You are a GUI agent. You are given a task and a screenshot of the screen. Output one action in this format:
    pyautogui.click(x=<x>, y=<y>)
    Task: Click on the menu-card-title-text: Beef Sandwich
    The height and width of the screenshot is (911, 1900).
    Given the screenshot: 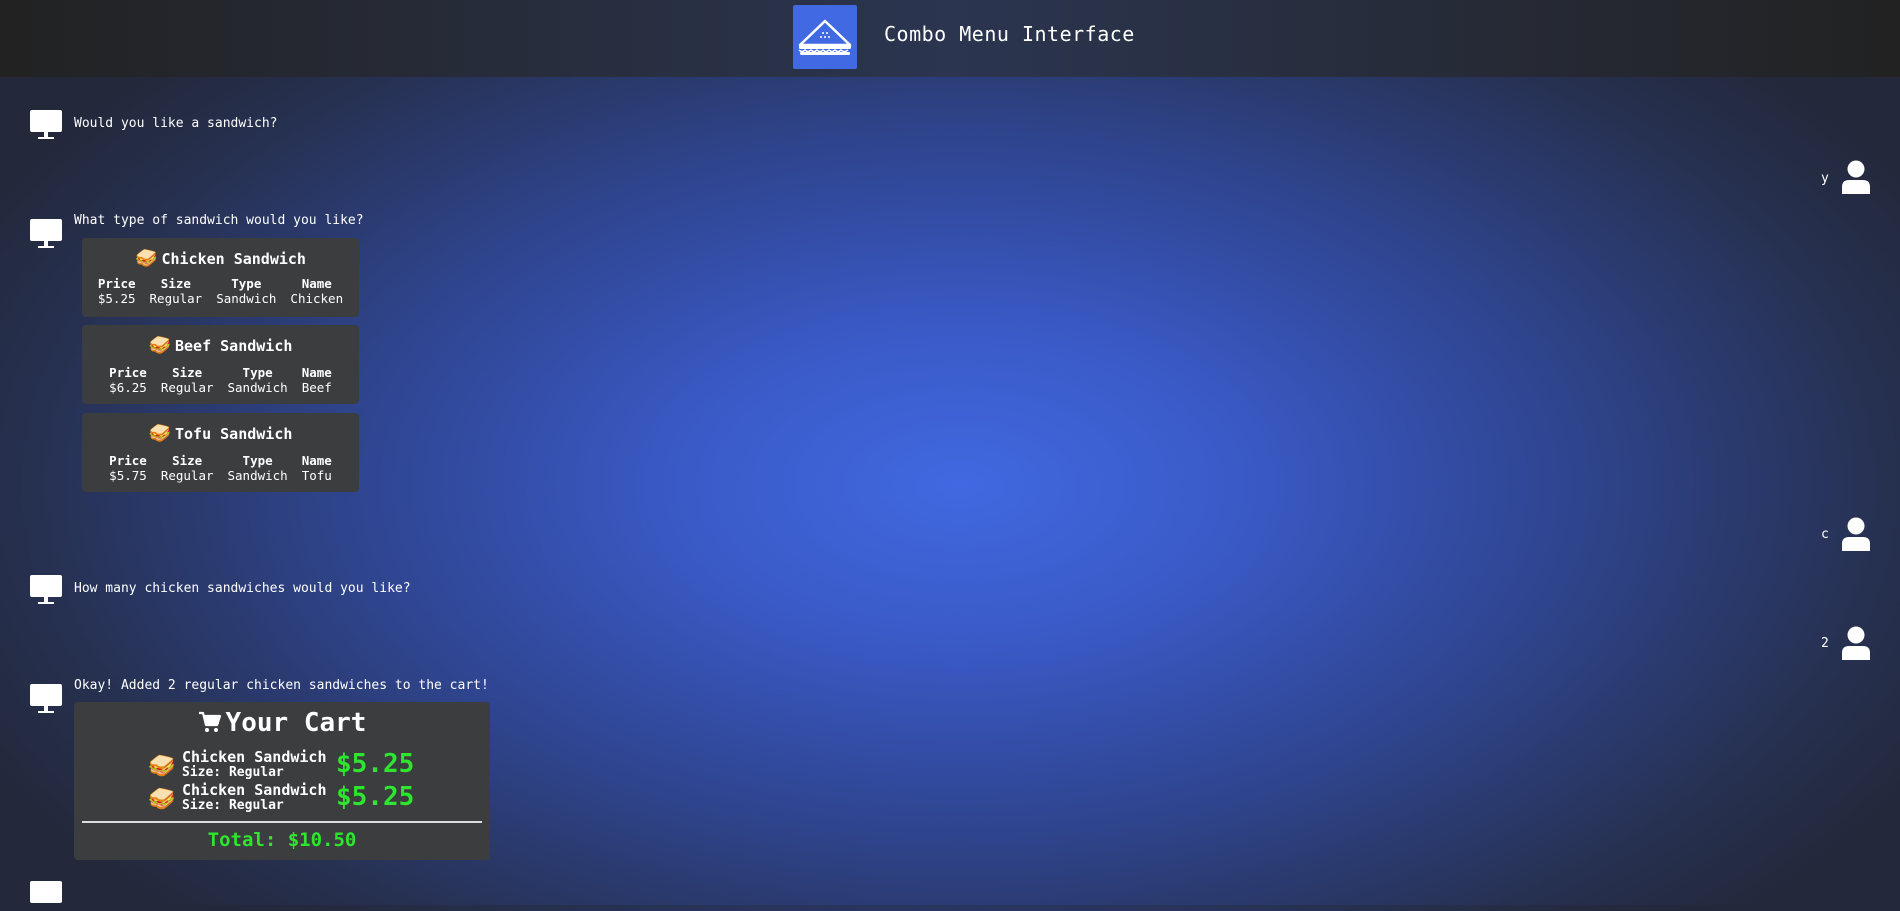 What is the action you would take?
    pyautogui.click(x=234, y=346)
    